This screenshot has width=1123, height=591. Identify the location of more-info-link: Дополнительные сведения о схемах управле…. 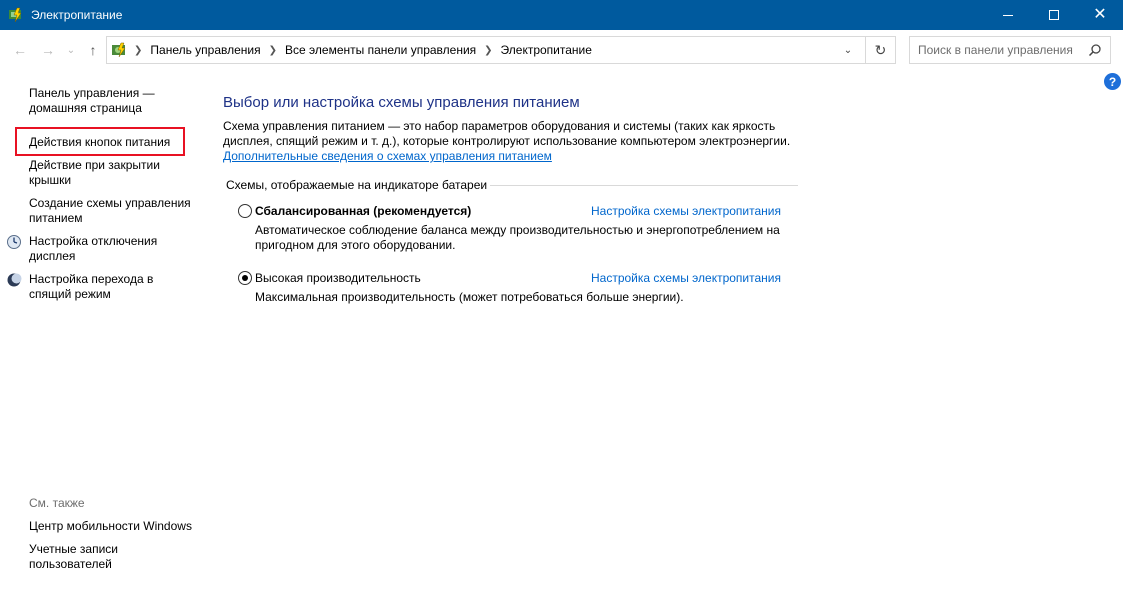
(387, 156).